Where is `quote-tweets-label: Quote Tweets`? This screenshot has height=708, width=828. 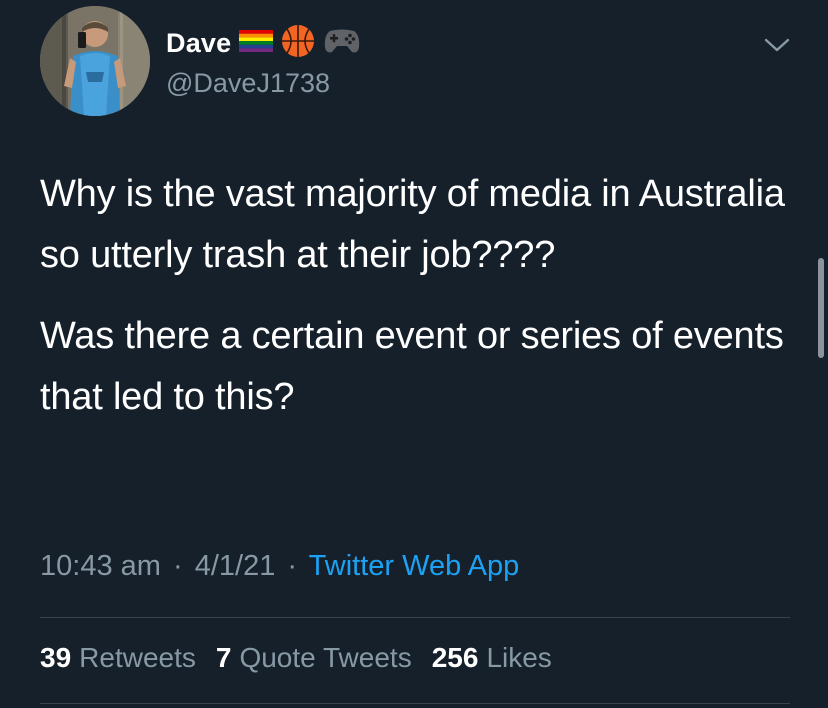 quote-tweets-label: Quote Tweets is located at coordinates (325, 657).